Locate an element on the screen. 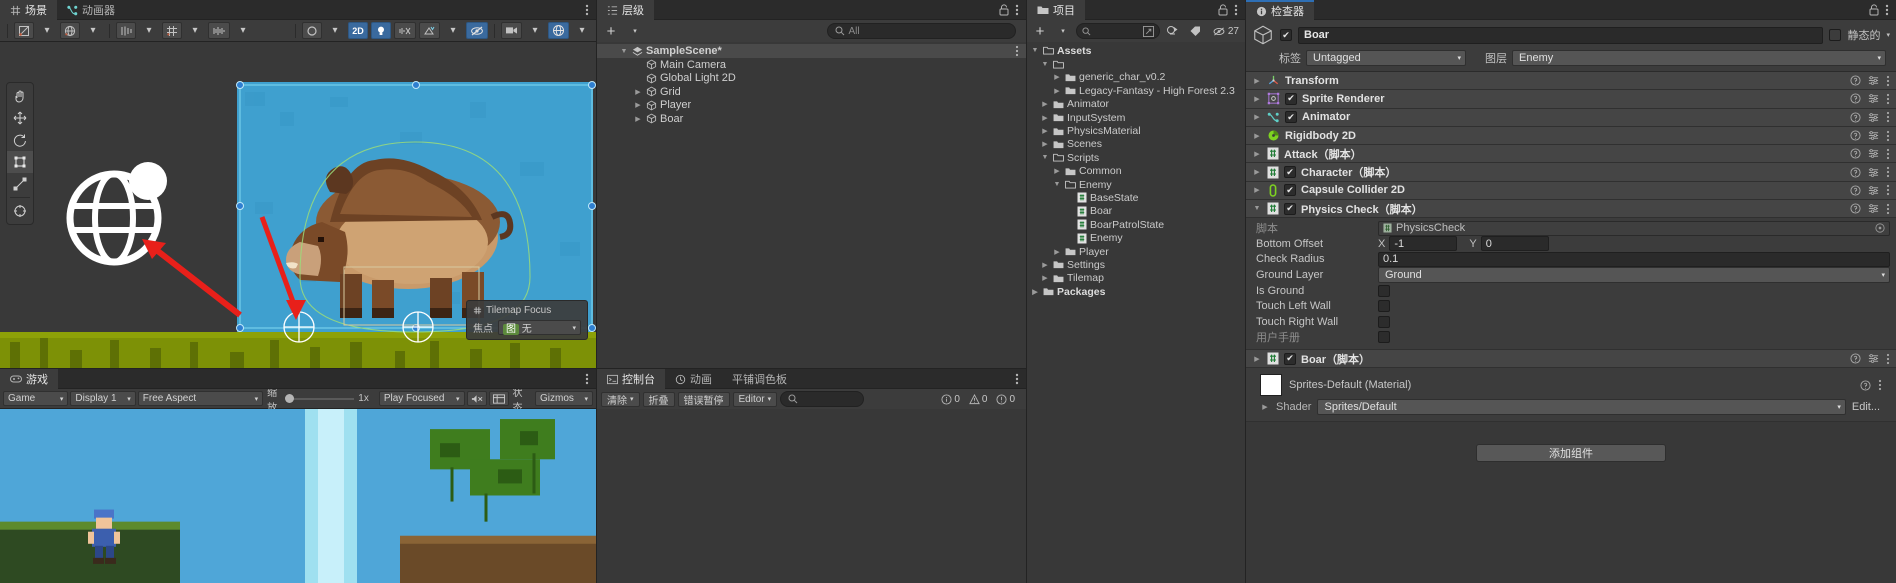  transform-tool-icon is located at coordinates (20, 211).